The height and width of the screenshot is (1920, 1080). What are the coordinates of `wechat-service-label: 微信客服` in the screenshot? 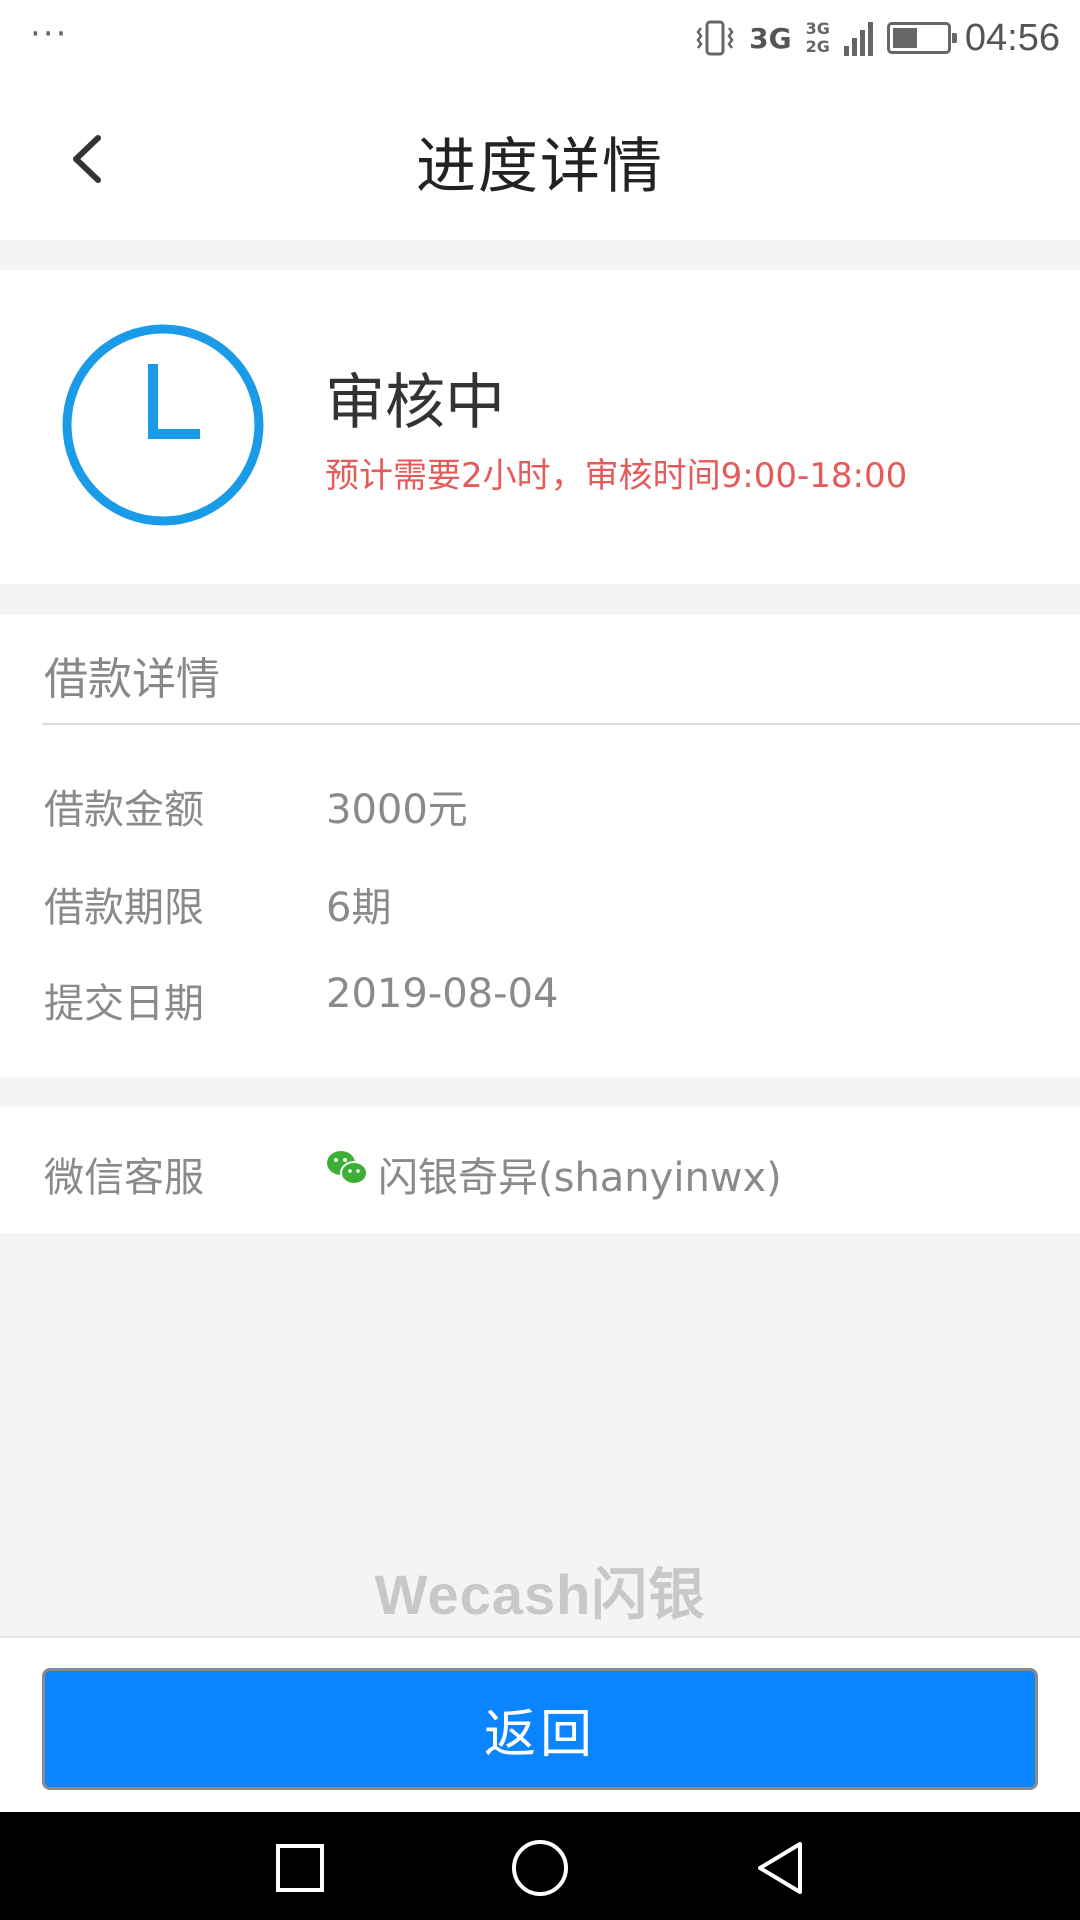 It's located at (124, 1178).